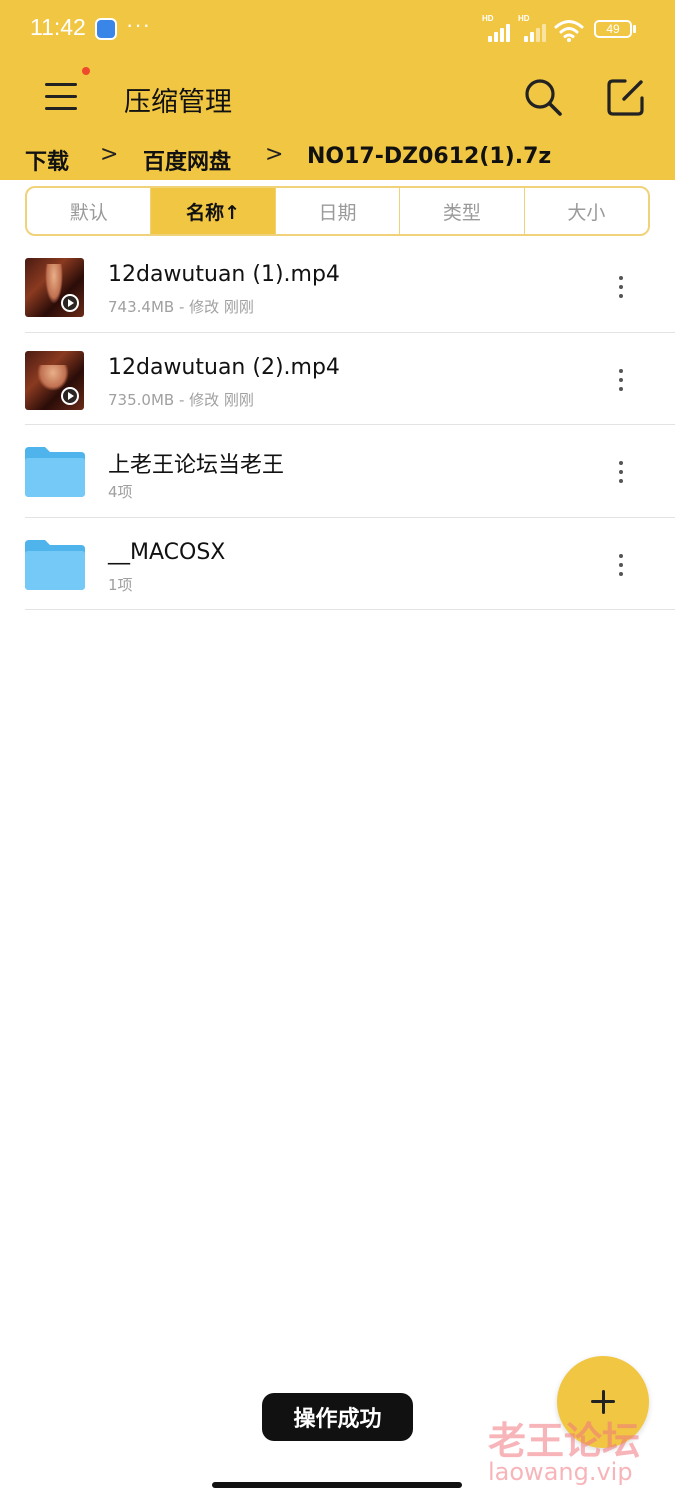 The image size is (675, 1500). What do you see at coordinates (86, 71) in the screenshot?
I see `notification-dot` at bounding box center [86, 71].